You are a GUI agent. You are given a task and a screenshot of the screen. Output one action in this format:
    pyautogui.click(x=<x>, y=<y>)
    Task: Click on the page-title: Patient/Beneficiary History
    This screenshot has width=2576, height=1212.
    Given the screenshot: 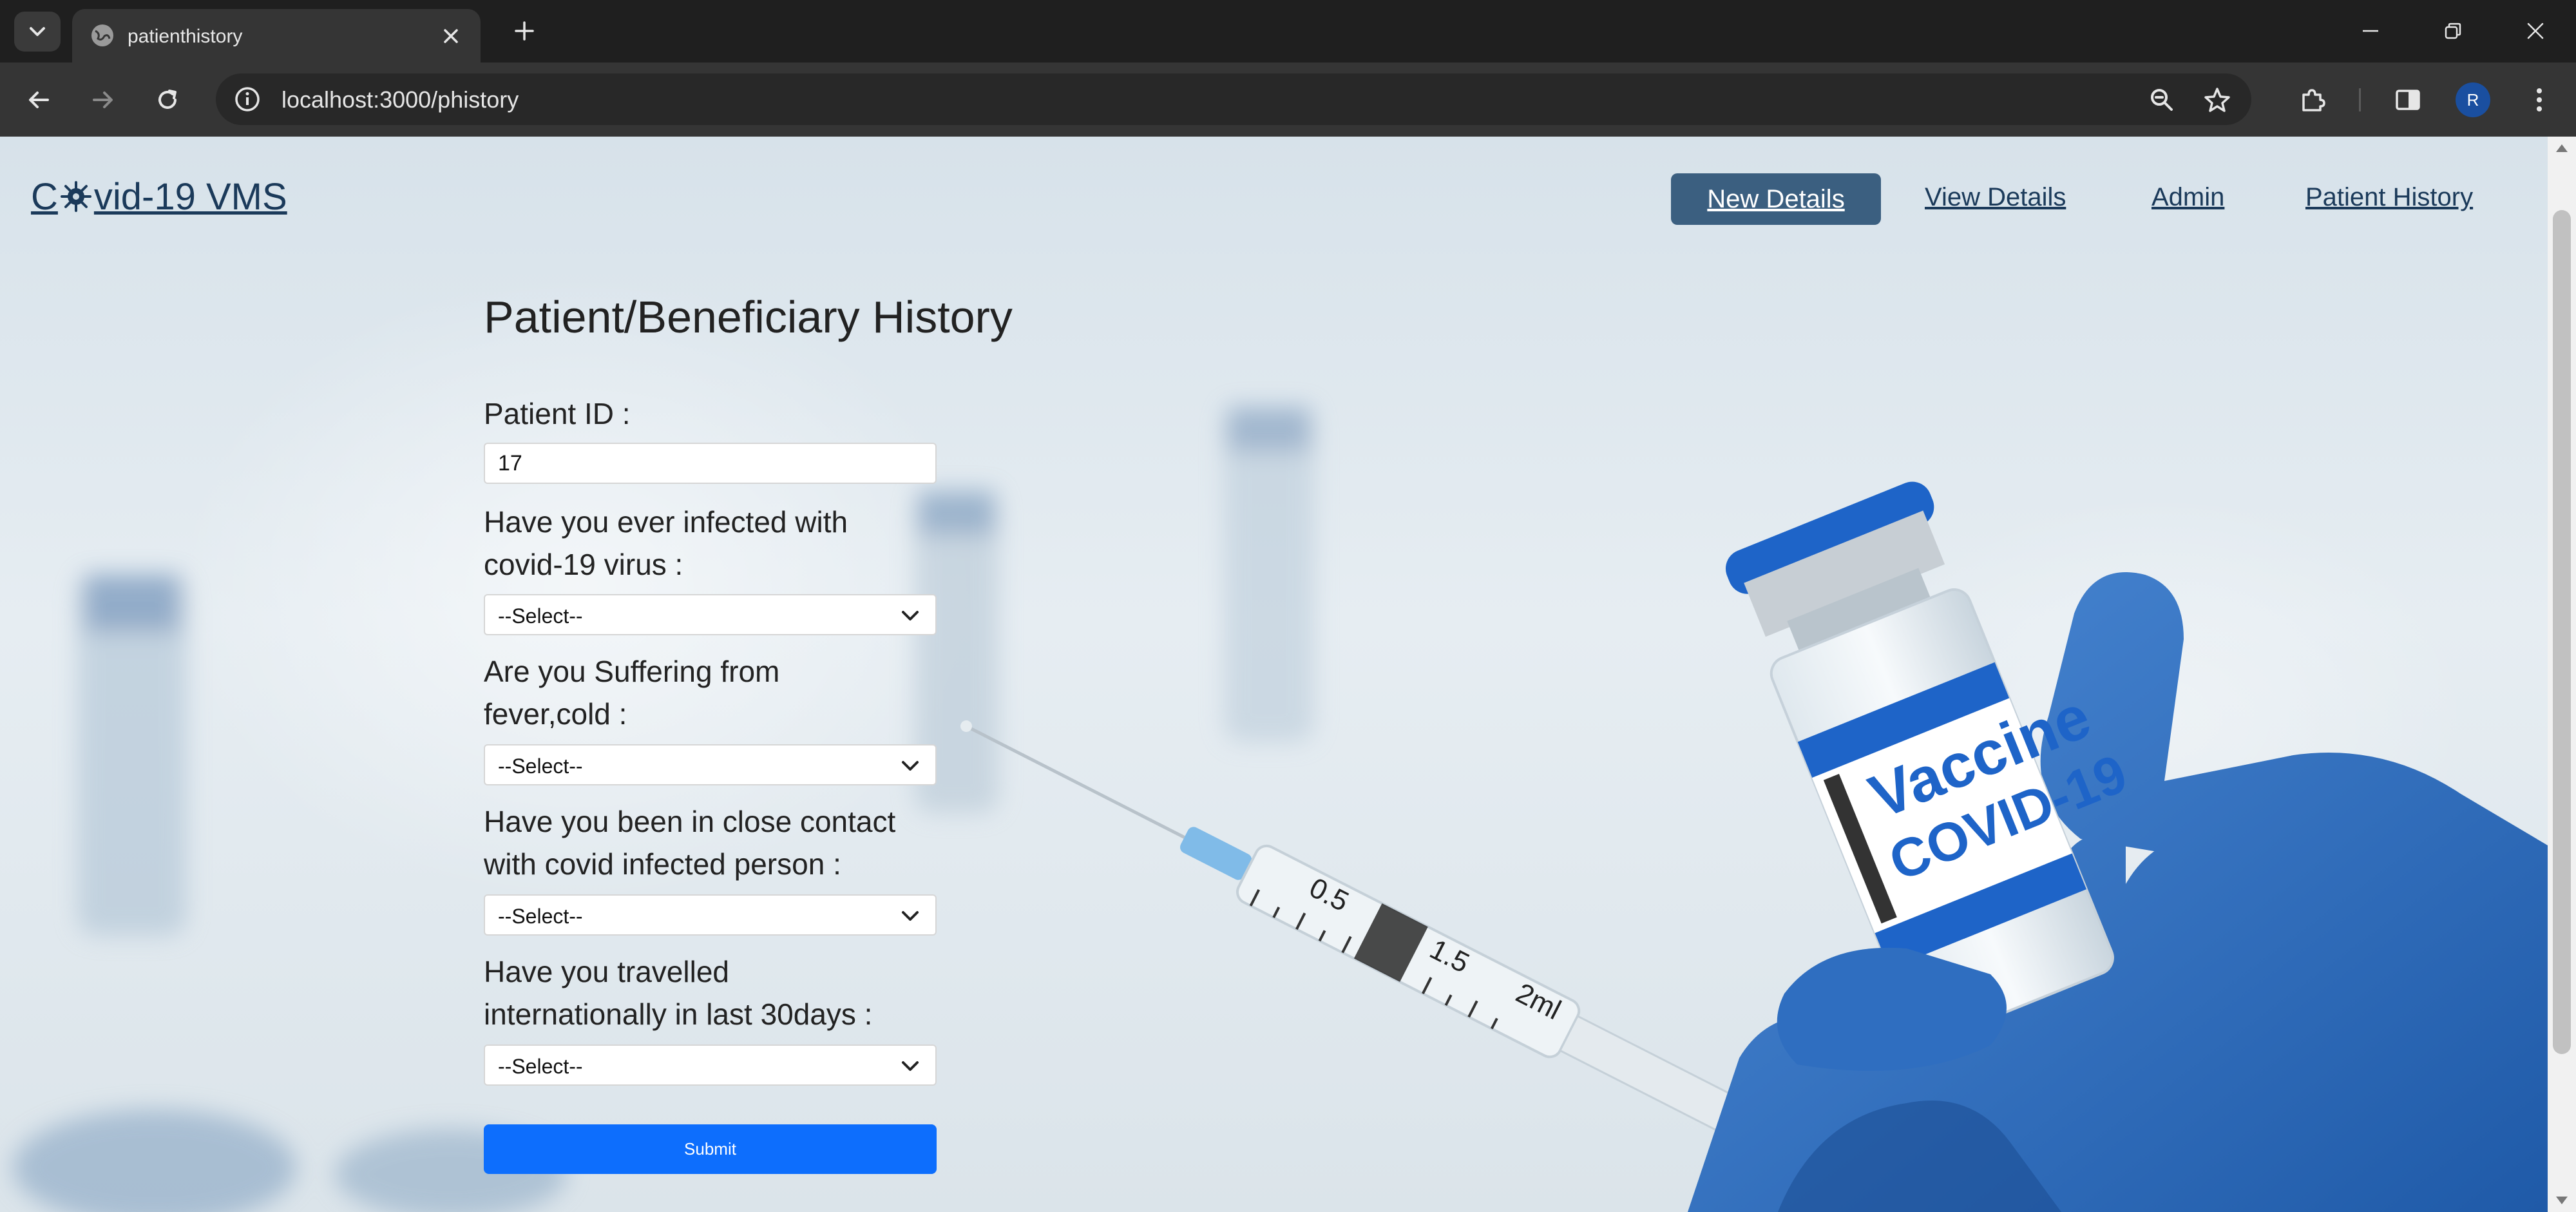 What is the action you would take?
    pyautogui.click(x=748, y=317)
    